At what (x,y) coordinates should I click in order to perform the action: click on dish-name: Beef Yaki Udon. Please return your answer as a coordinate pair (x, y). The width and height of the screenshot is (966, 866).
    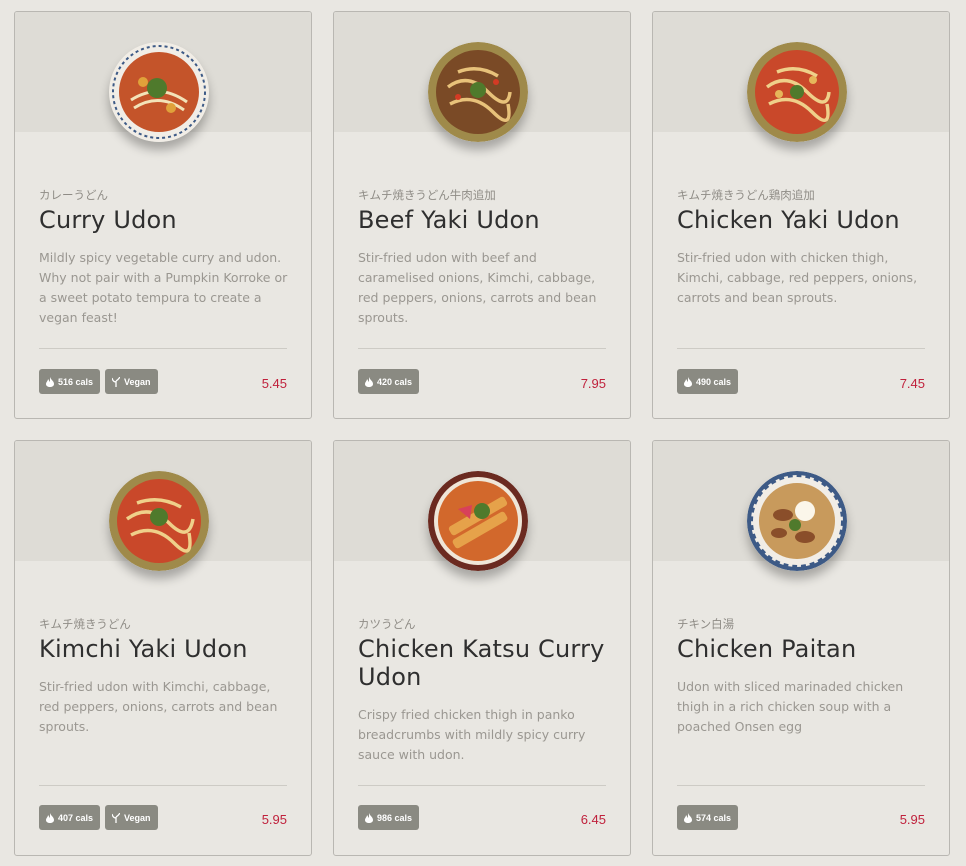
    Looking at the image, I should click on (449, 220).